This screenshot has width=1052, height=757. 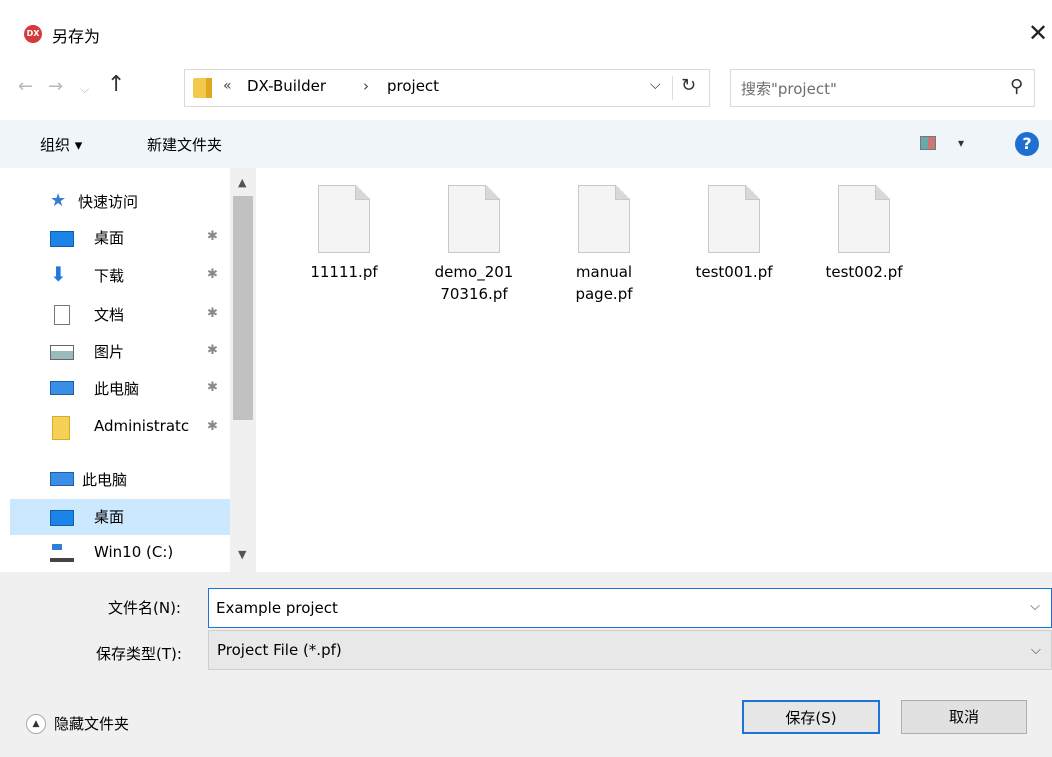 What do you see at coordinates (286, 86) in the screenshot?
I see `breadcrumb-dx-builder: DX-Builder` at bounding box center [286, 86].